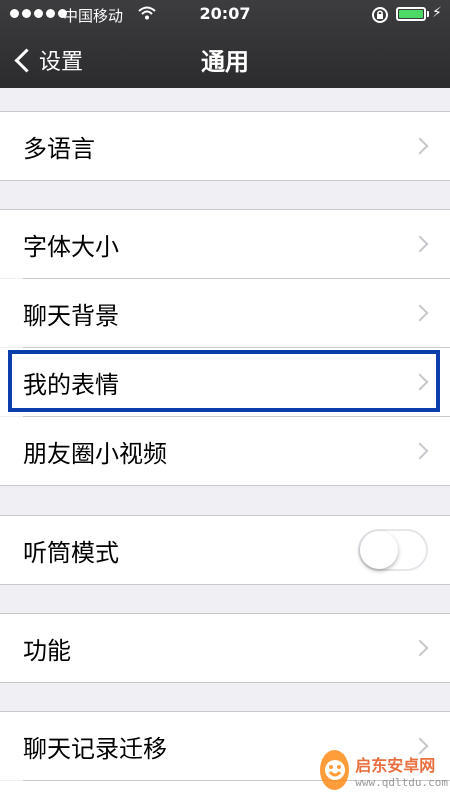  What do you see at coordinates (95, 453) in the screenshot?
I see `row-label: 朋友圈小视频` at bounding box center [95, 453].